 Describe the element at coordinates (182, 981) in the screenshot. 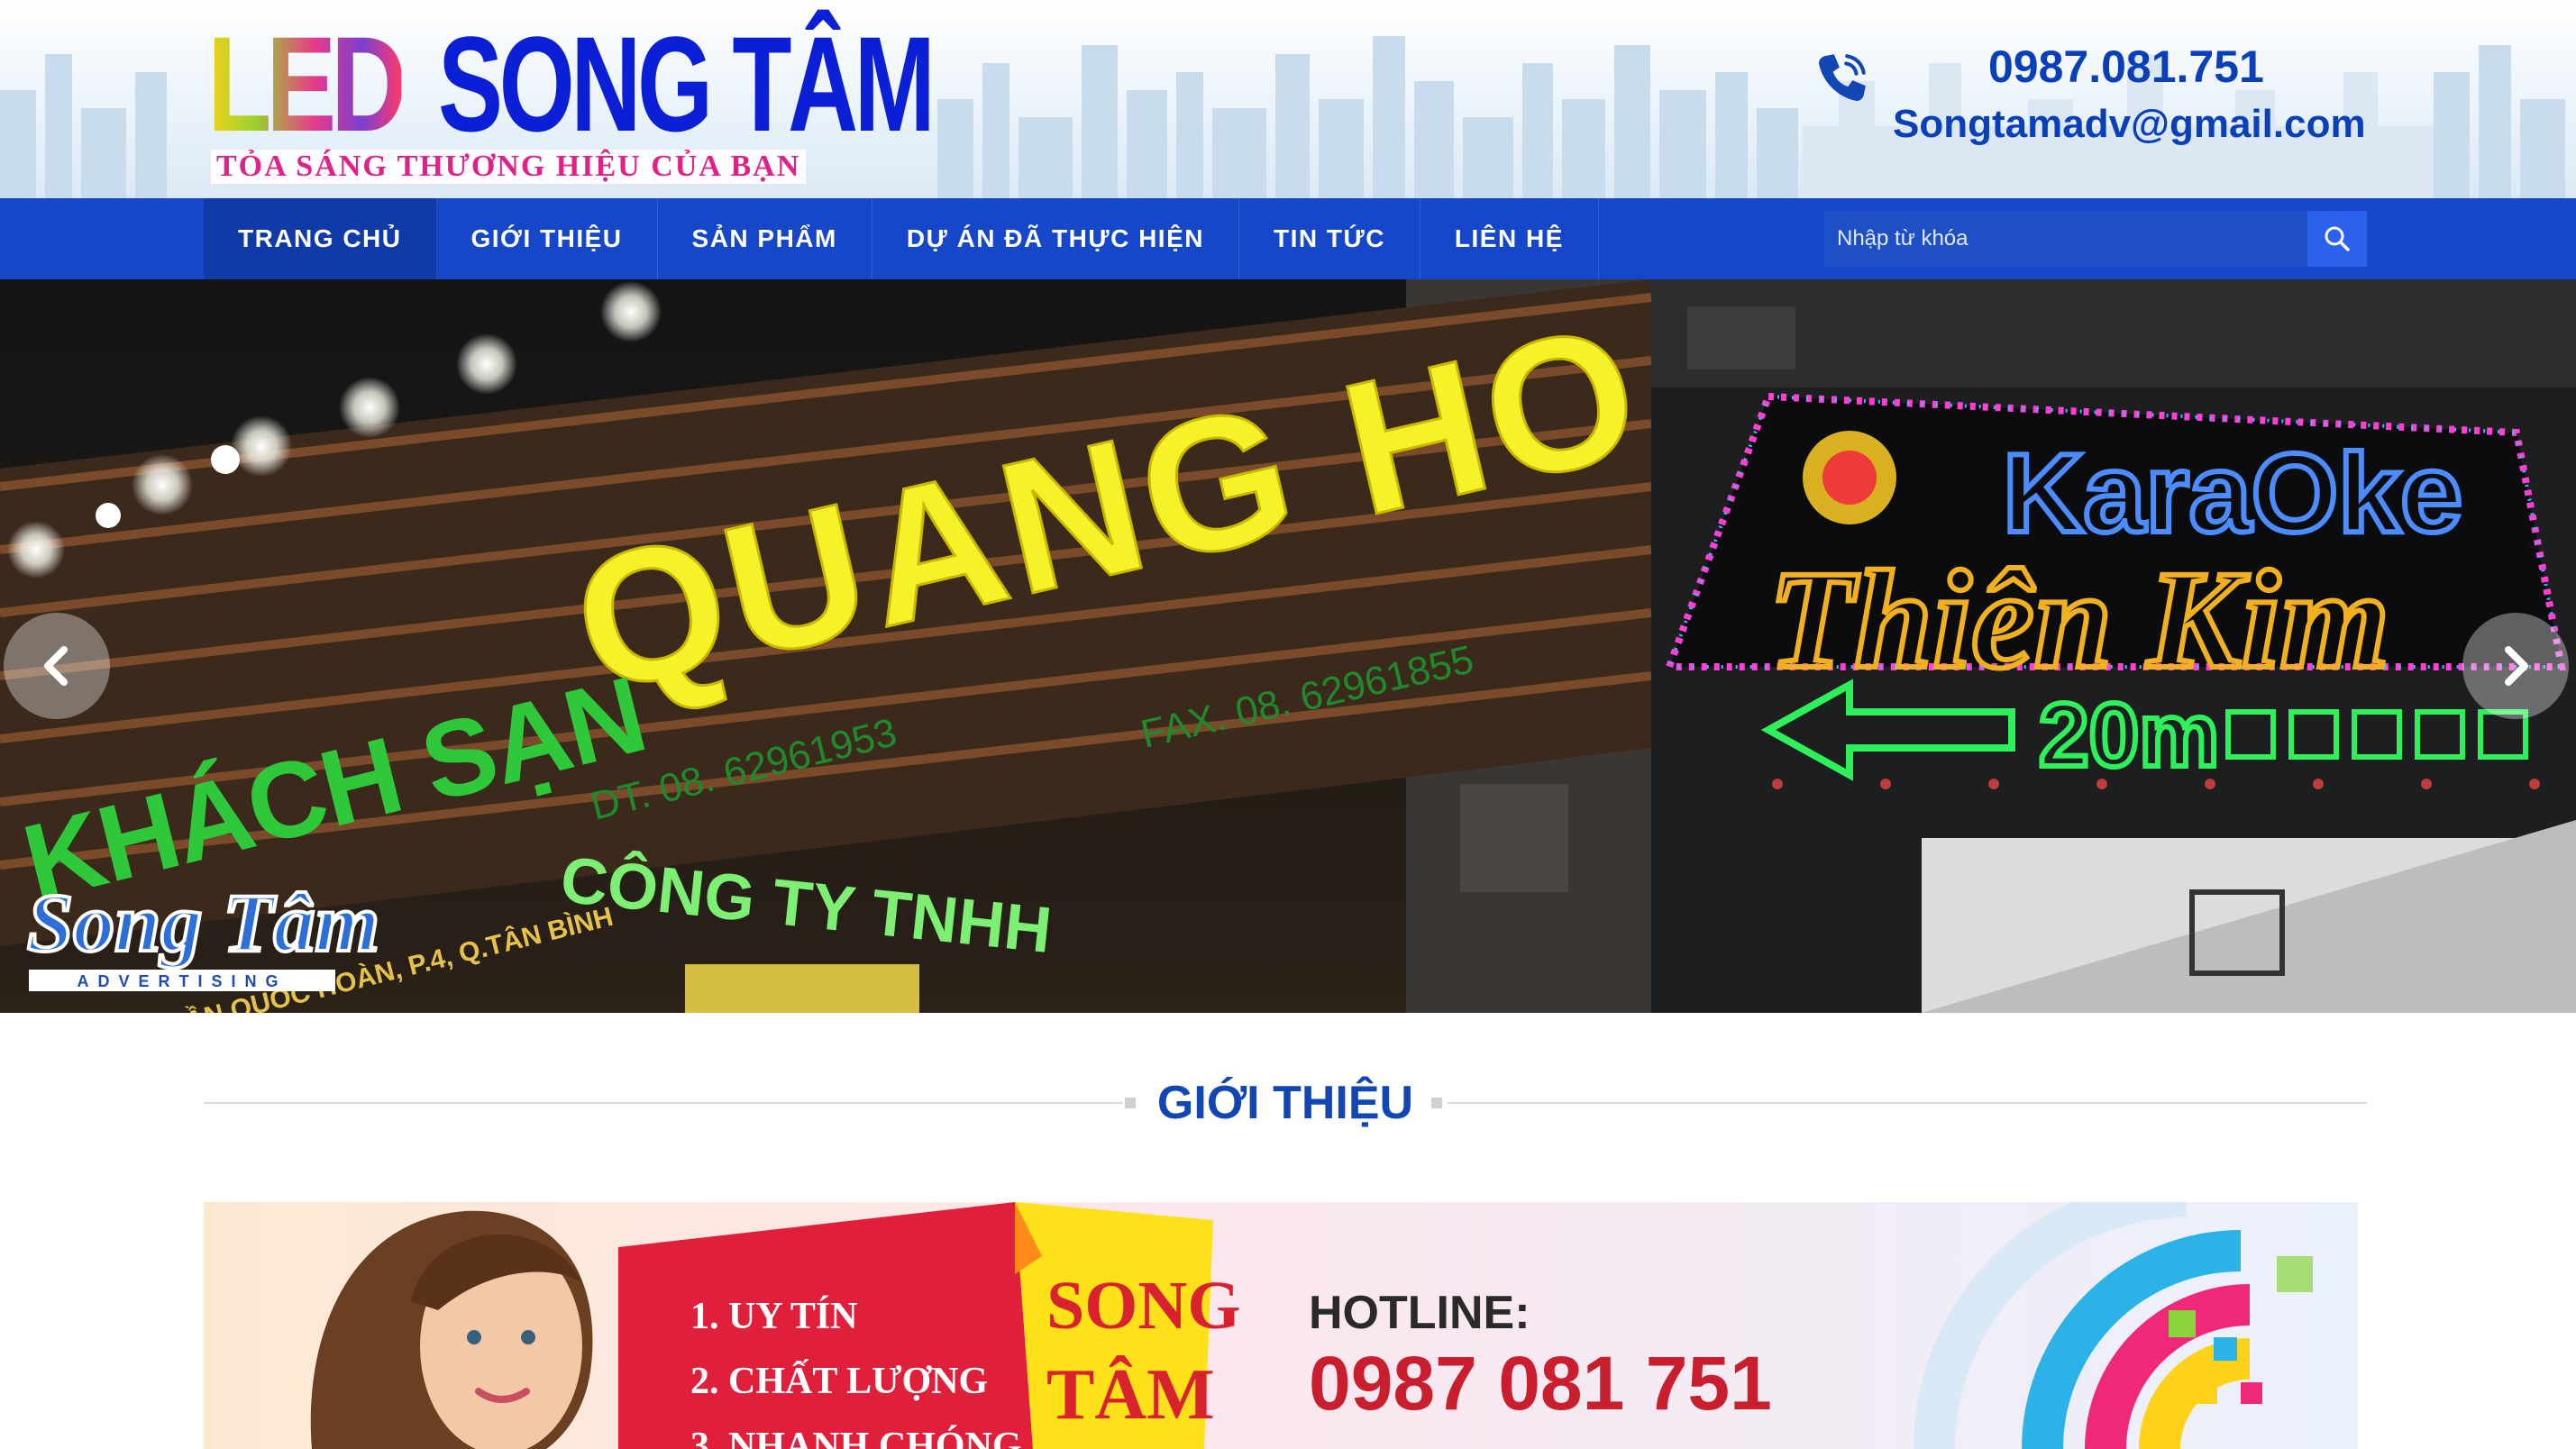

I see `watermark-logo-subtext: ADVERTISING` at that location.